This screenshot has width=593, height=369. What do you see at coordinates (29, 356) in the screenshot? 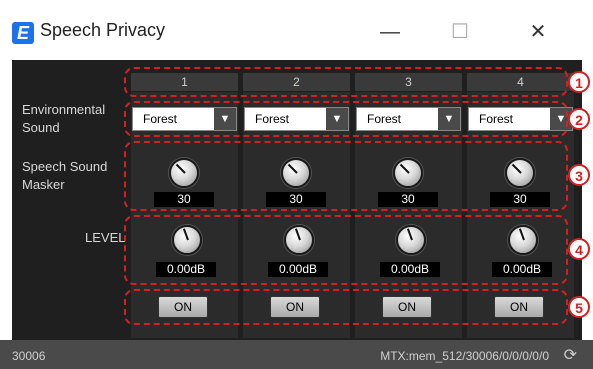
I see `status-id: 30006` at bounding box center [29, 356].